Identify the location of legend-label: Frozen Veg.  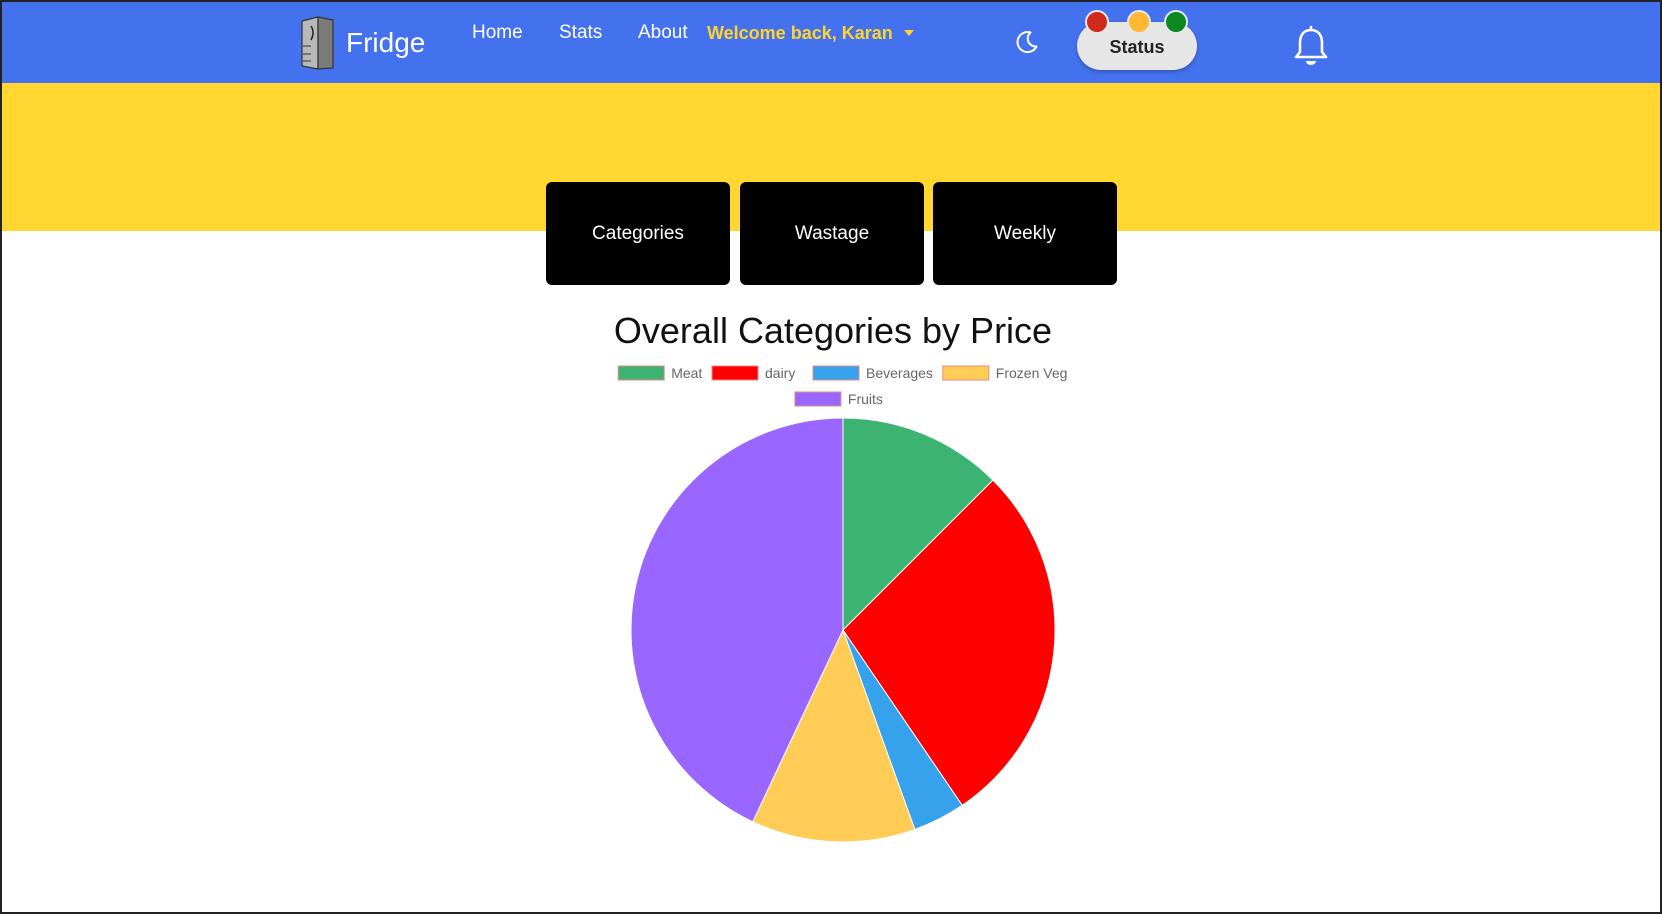
(1032, 373).